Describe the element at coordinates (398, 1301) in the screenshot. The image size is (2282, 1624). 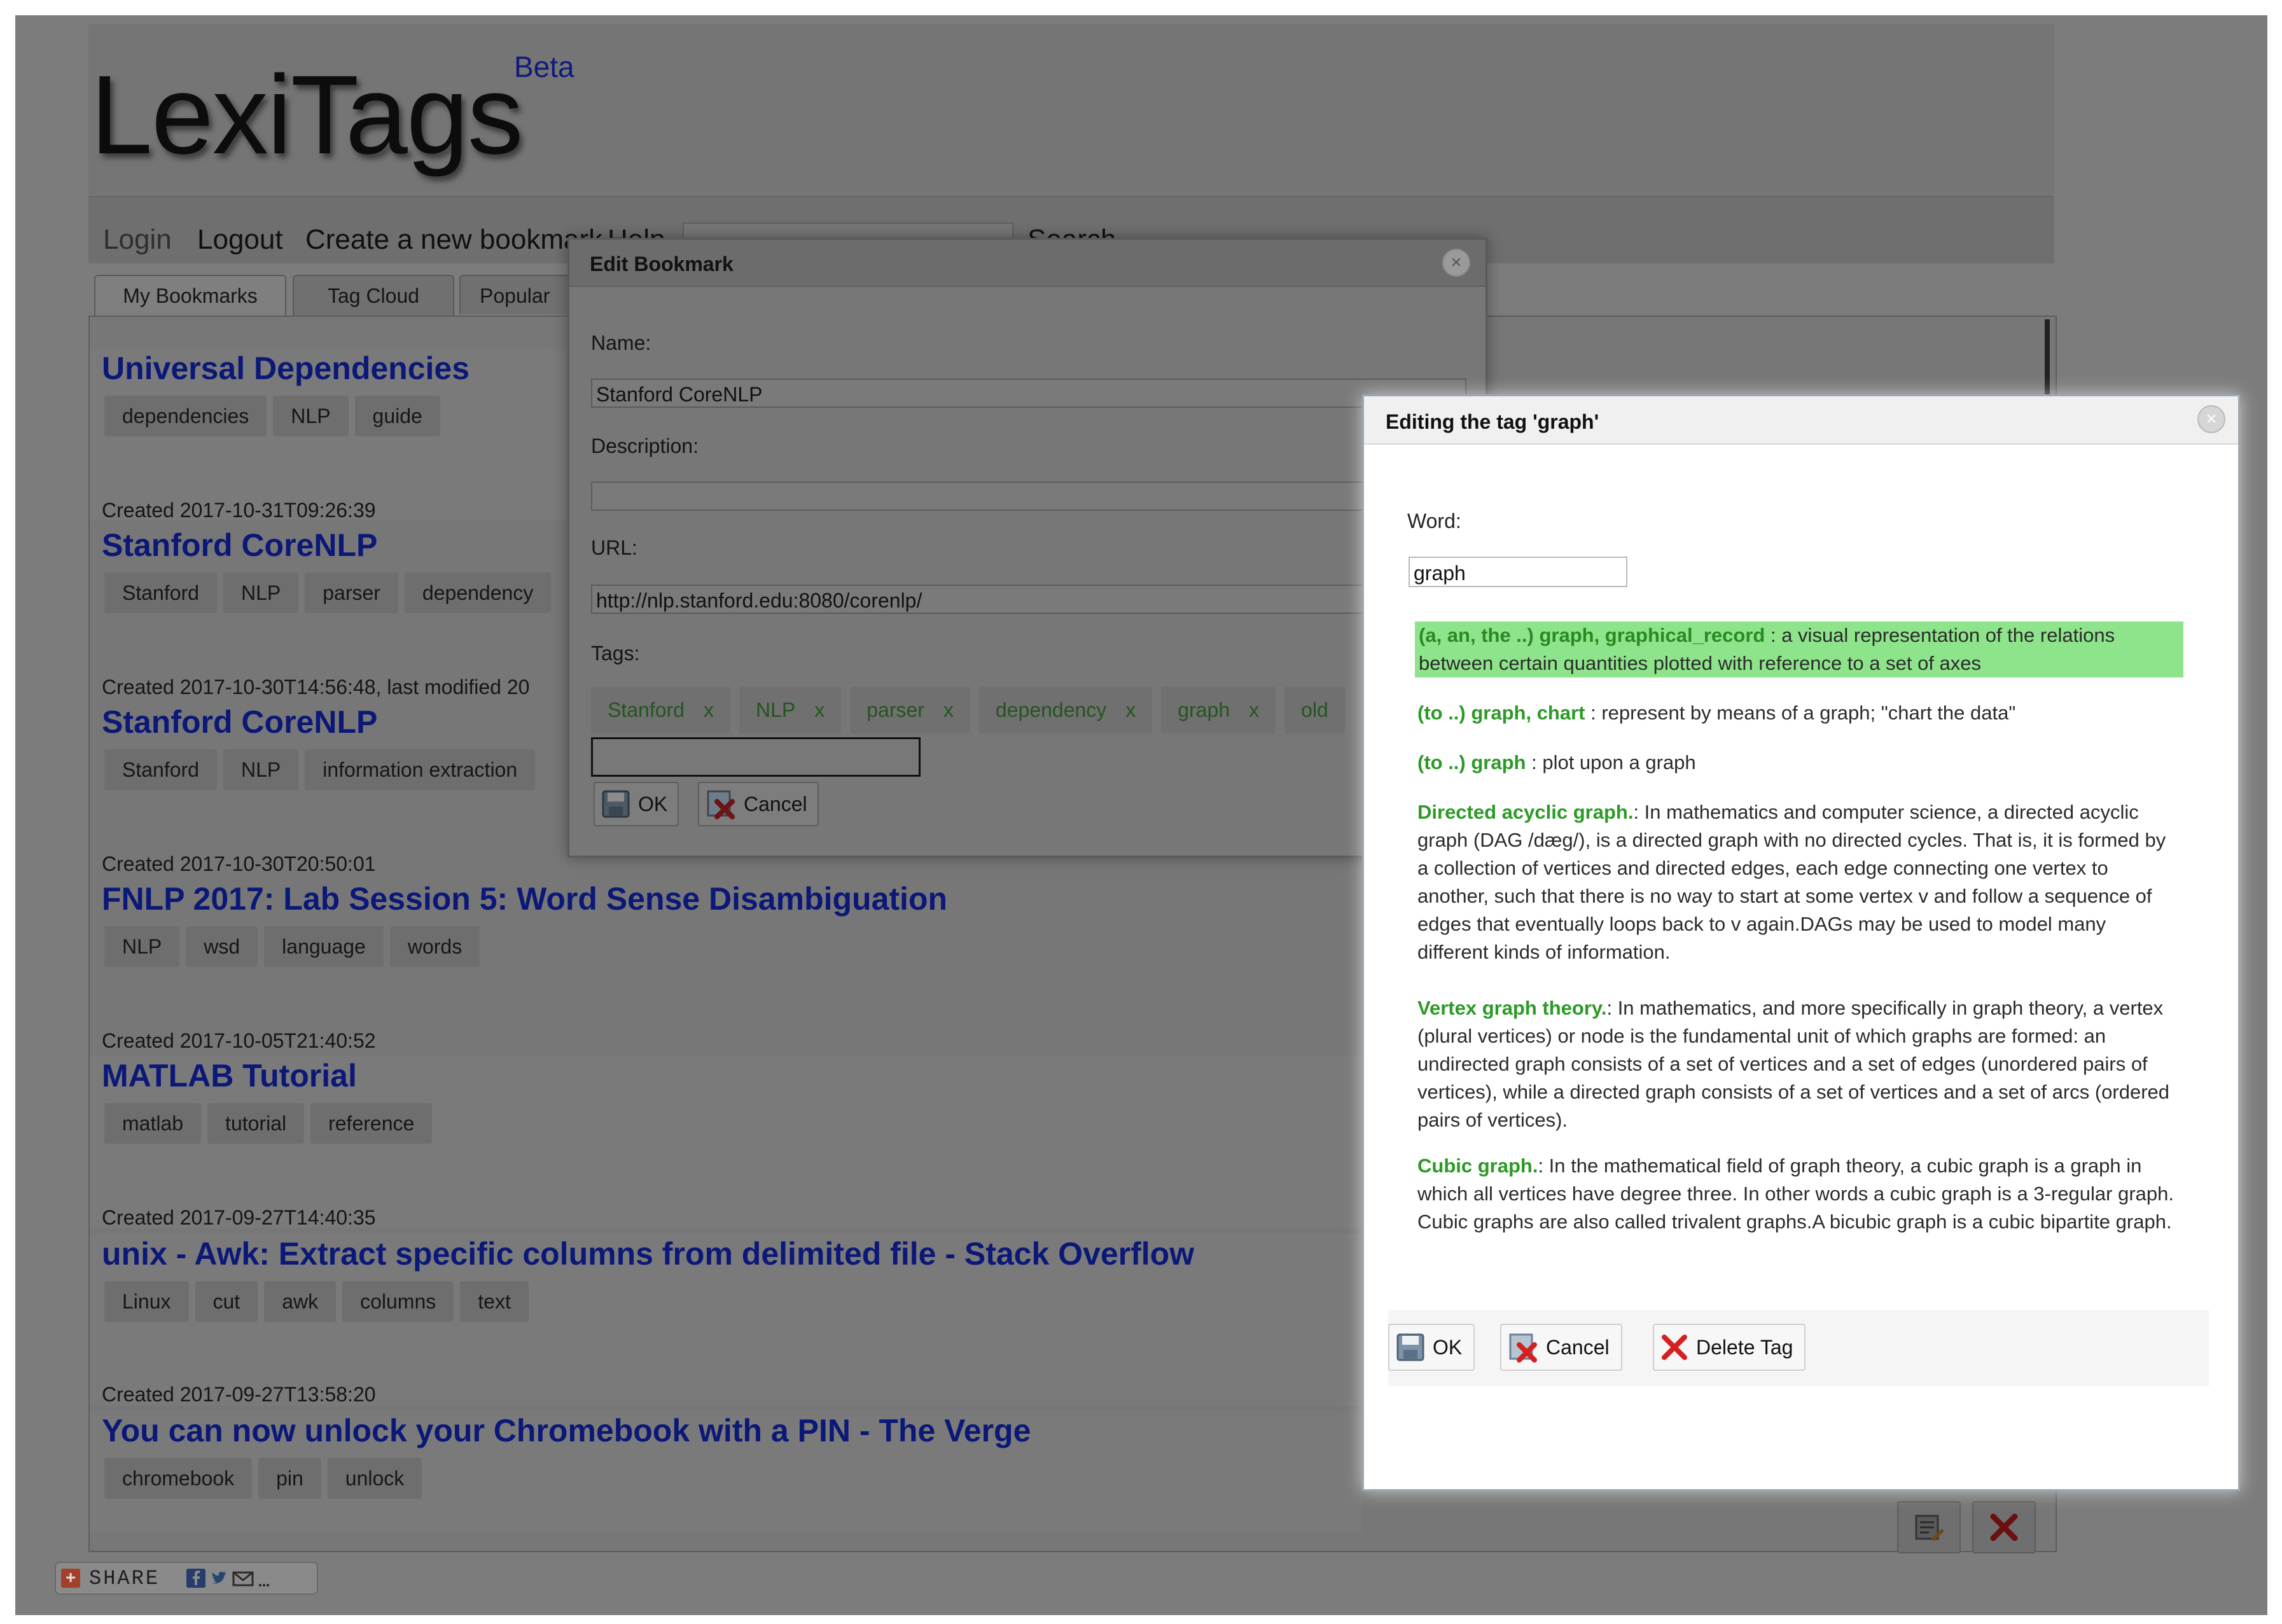
I see `bookmark-tag: columns` at that location.